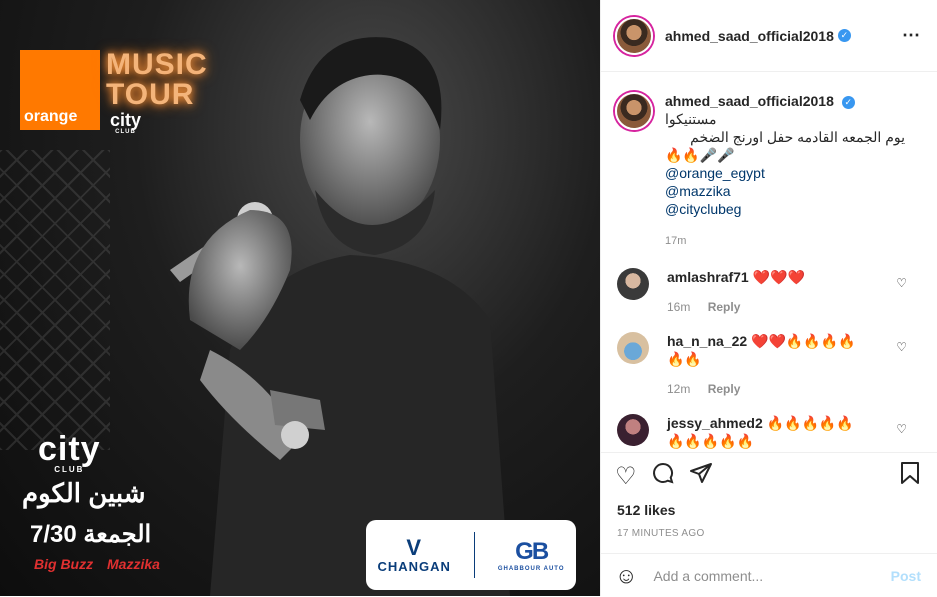 Image resolution: width=937 pixels, height=597 pixels. Describe the element at coordinates (769, 528) in the screenshot. I see `post-timestamp: 17 MINUTES AGO` at that location.